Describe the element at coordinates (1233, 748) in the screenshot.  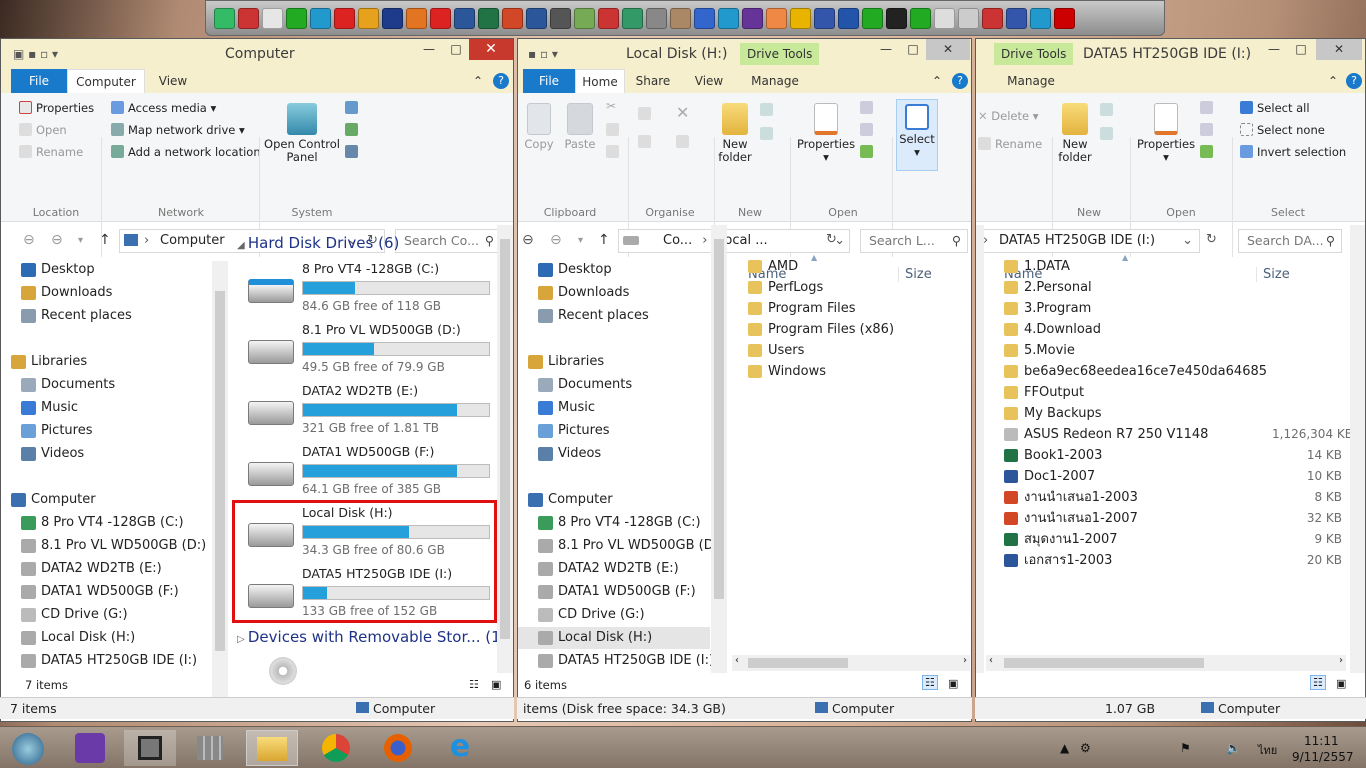
I see `volume-icon: 🔈` at that location.